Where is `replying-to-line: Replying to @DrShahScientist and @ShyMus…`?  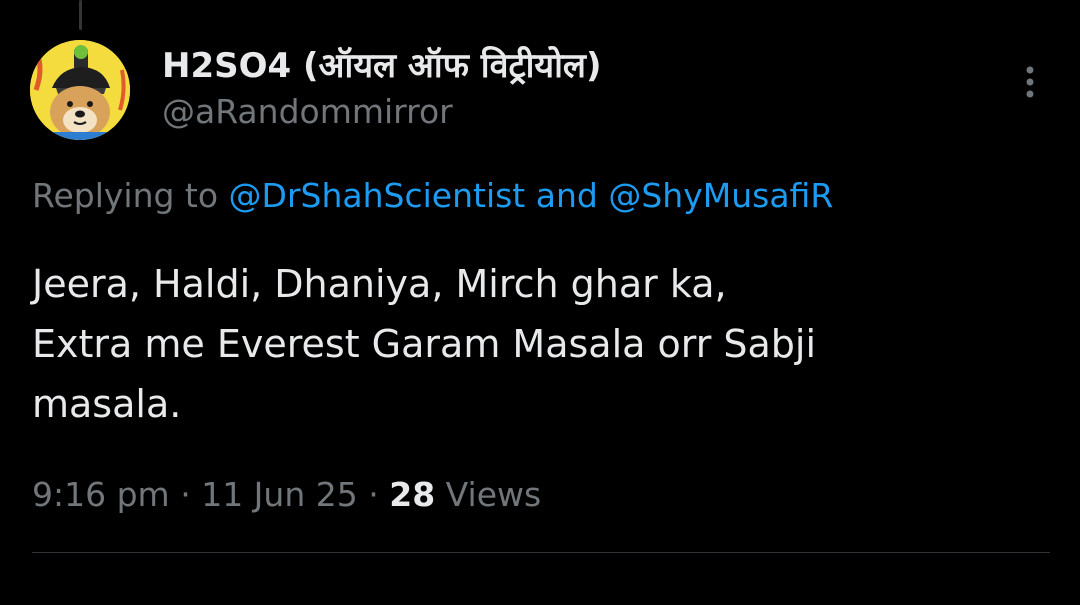 replying-to-line: Replying to @DrShahScientist and @ShyMus… is located at coordinates (432, 196).